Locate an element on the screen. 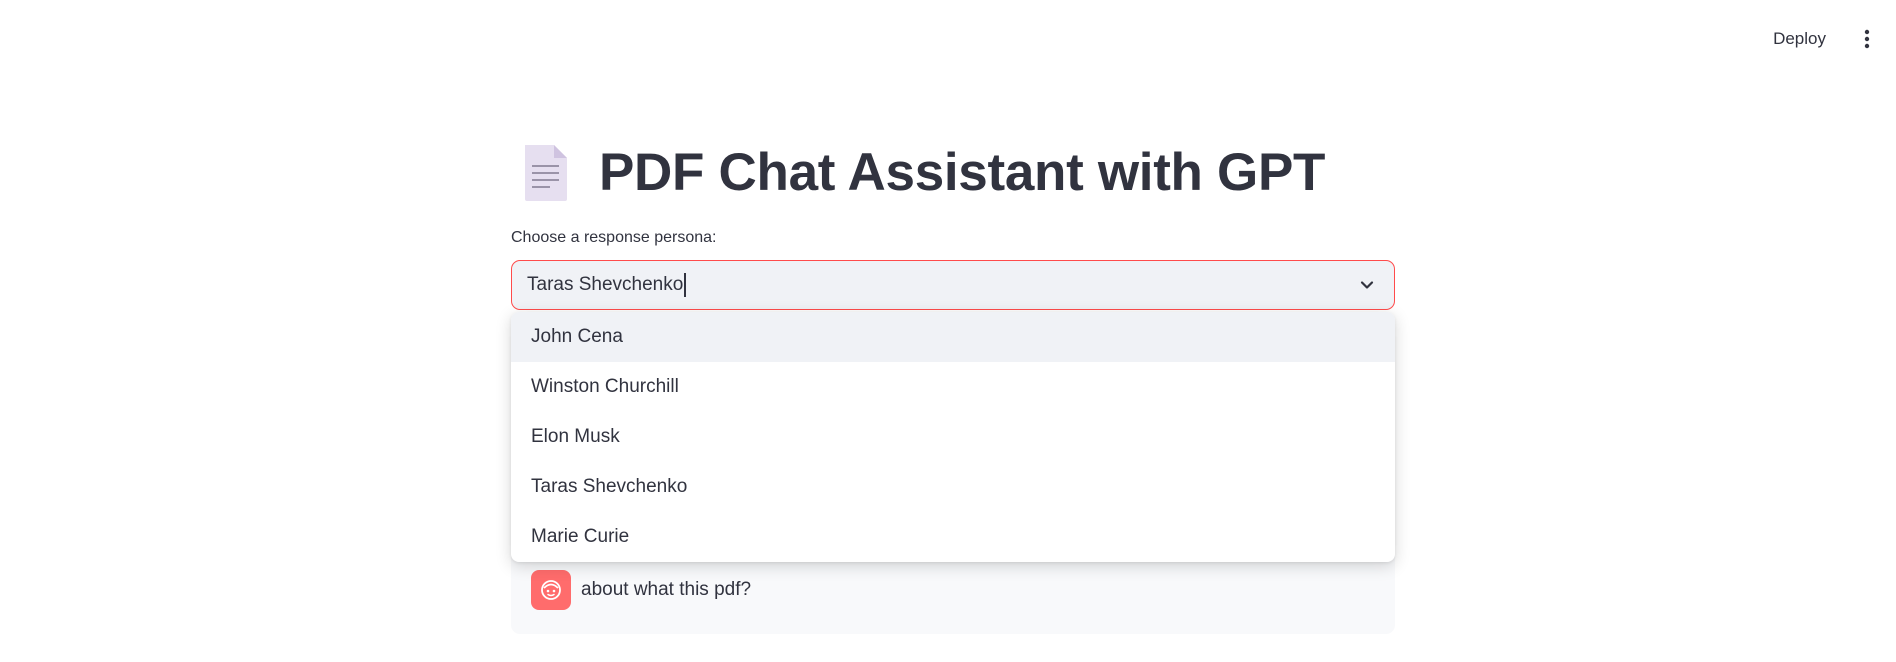 This screenshot has height=662, width=1896. chat-message-text: about what this pdf? is located at coordinates (666, 589).